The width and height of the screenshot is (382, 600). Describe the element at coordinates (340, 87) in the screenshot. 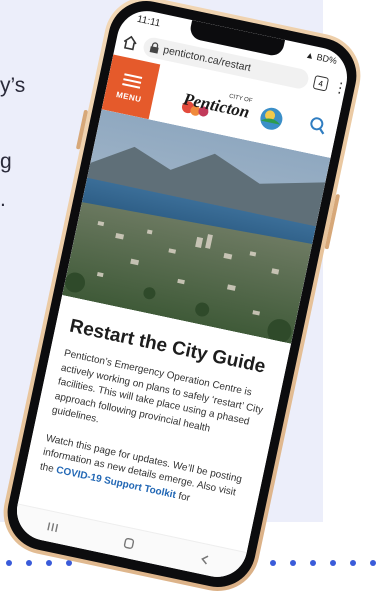

I see `more-options-icon: ⋮` at that location.